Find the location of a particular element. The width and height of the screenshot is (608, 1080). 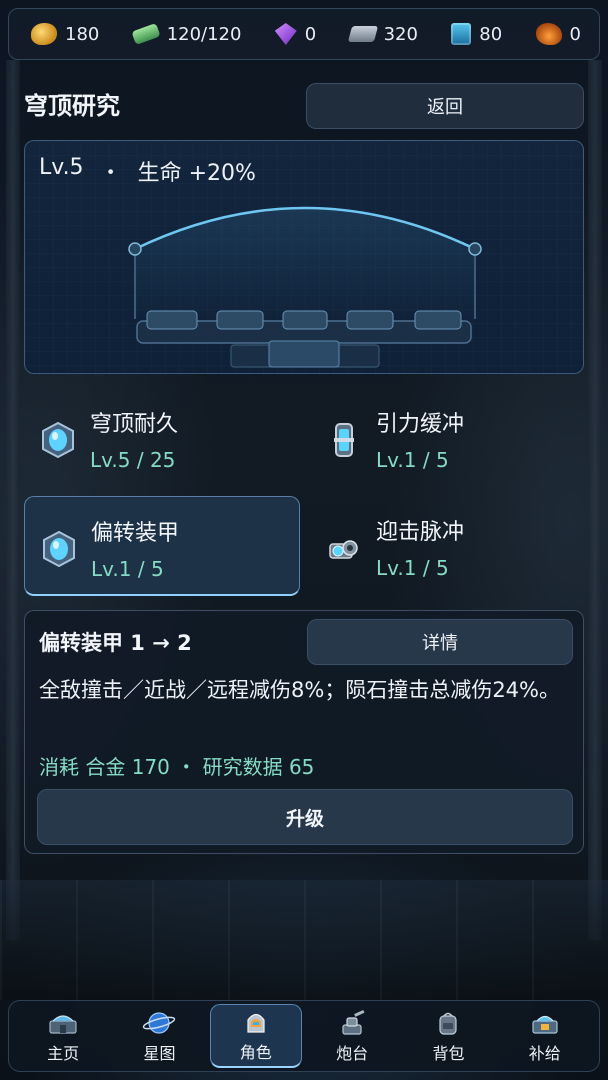

resource-ore-value: 0 is located at coordinates (575, 34).